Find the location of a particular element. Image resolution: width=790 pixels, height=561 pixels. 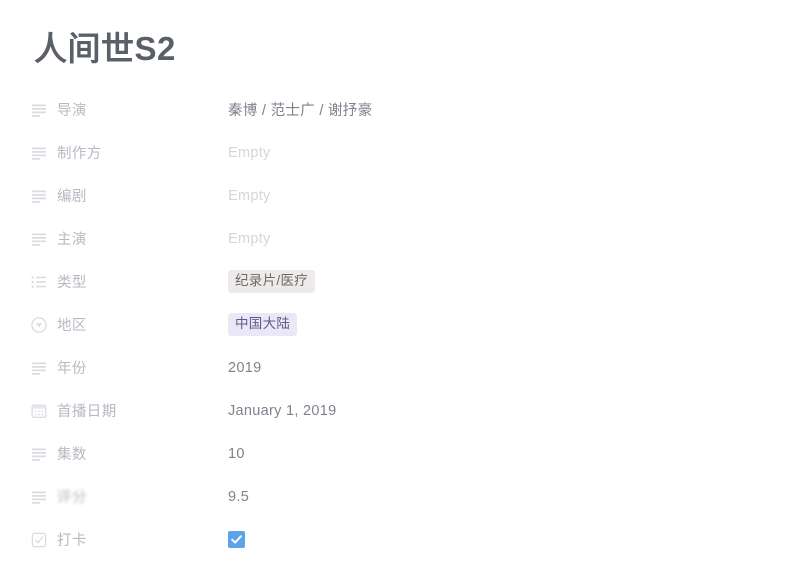

property-label-director: 导演 is located at coordinates (125, 109).